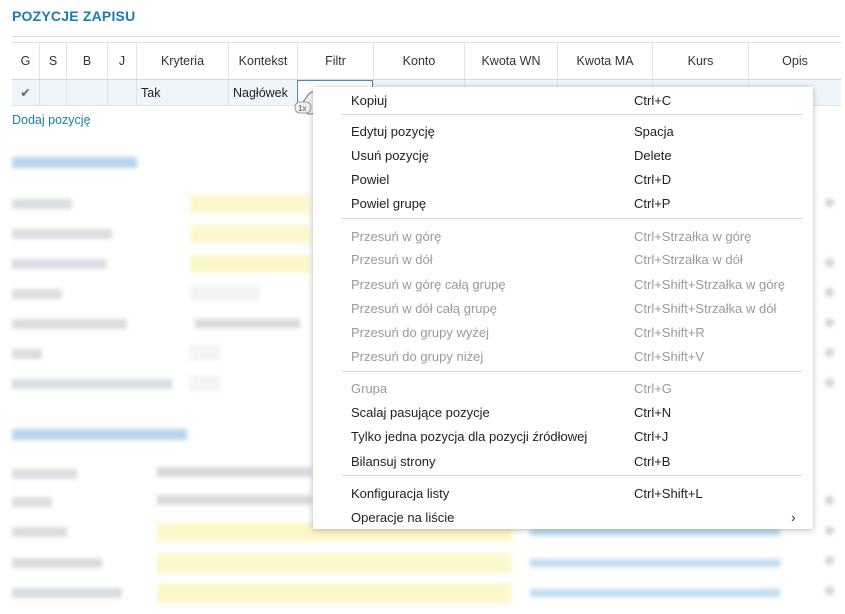 This screenshot has height=614, width=845. Describe the element at coordinates (74, 16) in the screenshot. I see `section-title: POZYCJE ZAPISU` at that location.